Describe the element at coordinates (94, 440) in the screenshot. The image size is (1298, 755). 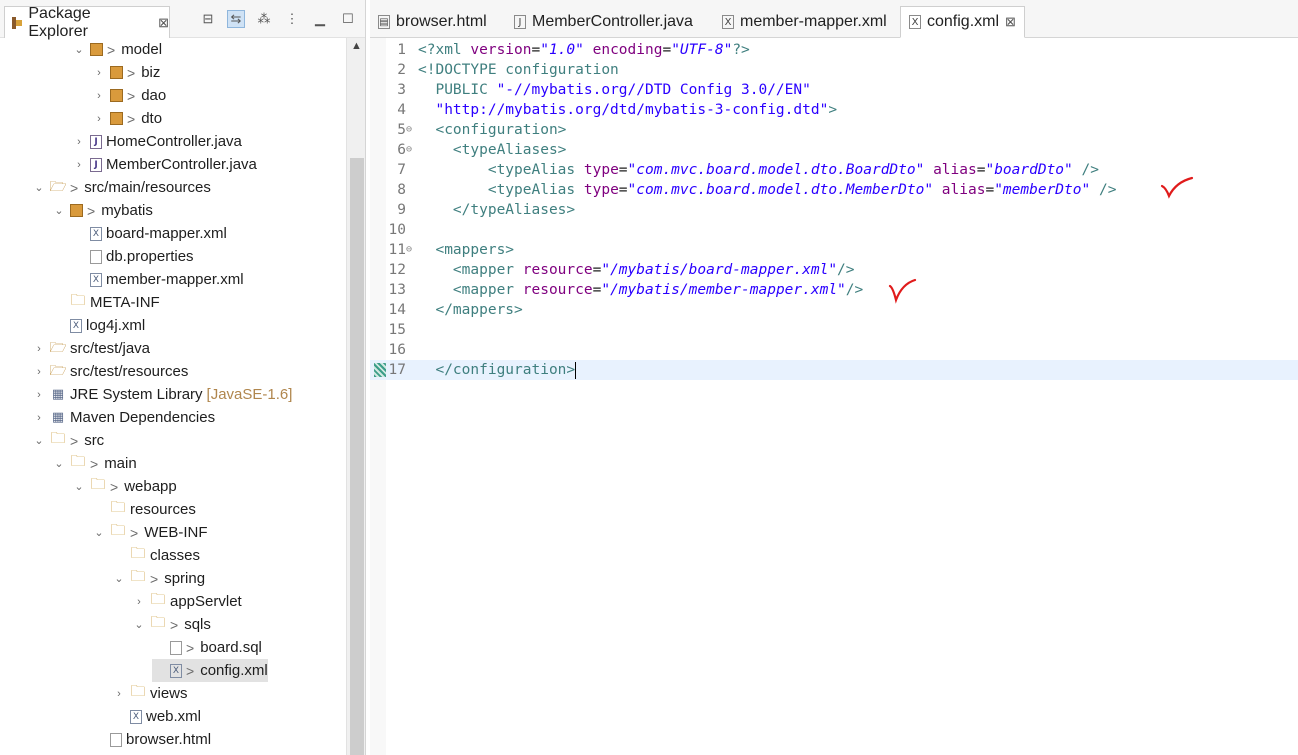
I see `tree-item-label: src` at that location.